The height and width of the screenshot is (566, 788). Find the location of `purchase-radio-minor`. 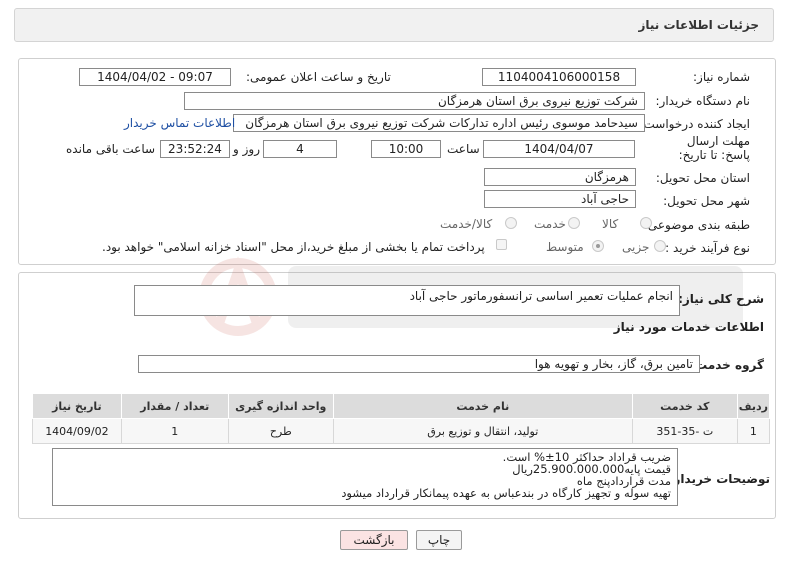

purchase-radio-minor is located at coordinates (660, 246).